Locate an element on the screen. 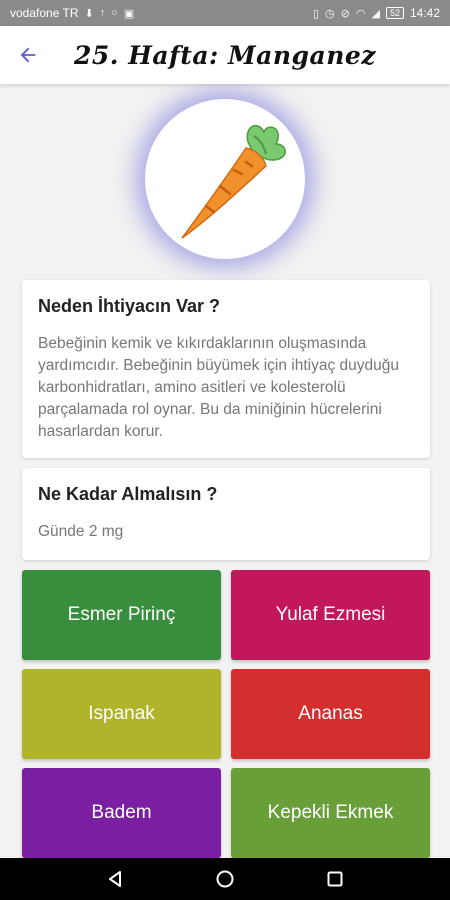  vibrate-icon: ▯ is located at coordinates (316, 13).